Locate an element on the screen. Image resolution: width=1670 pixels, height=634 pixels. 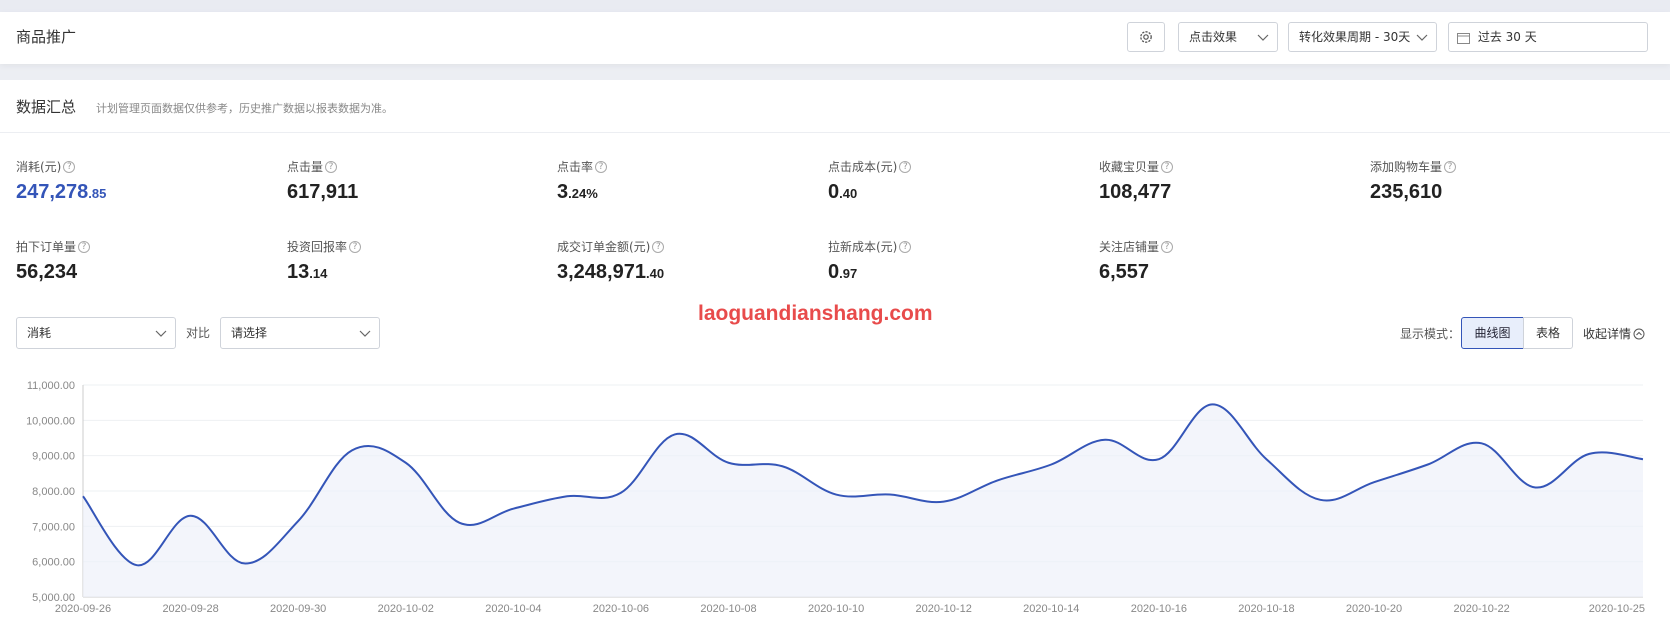
metric-spend: 消耗(元)? 247,278.85 is located at coordinates (136, 181).